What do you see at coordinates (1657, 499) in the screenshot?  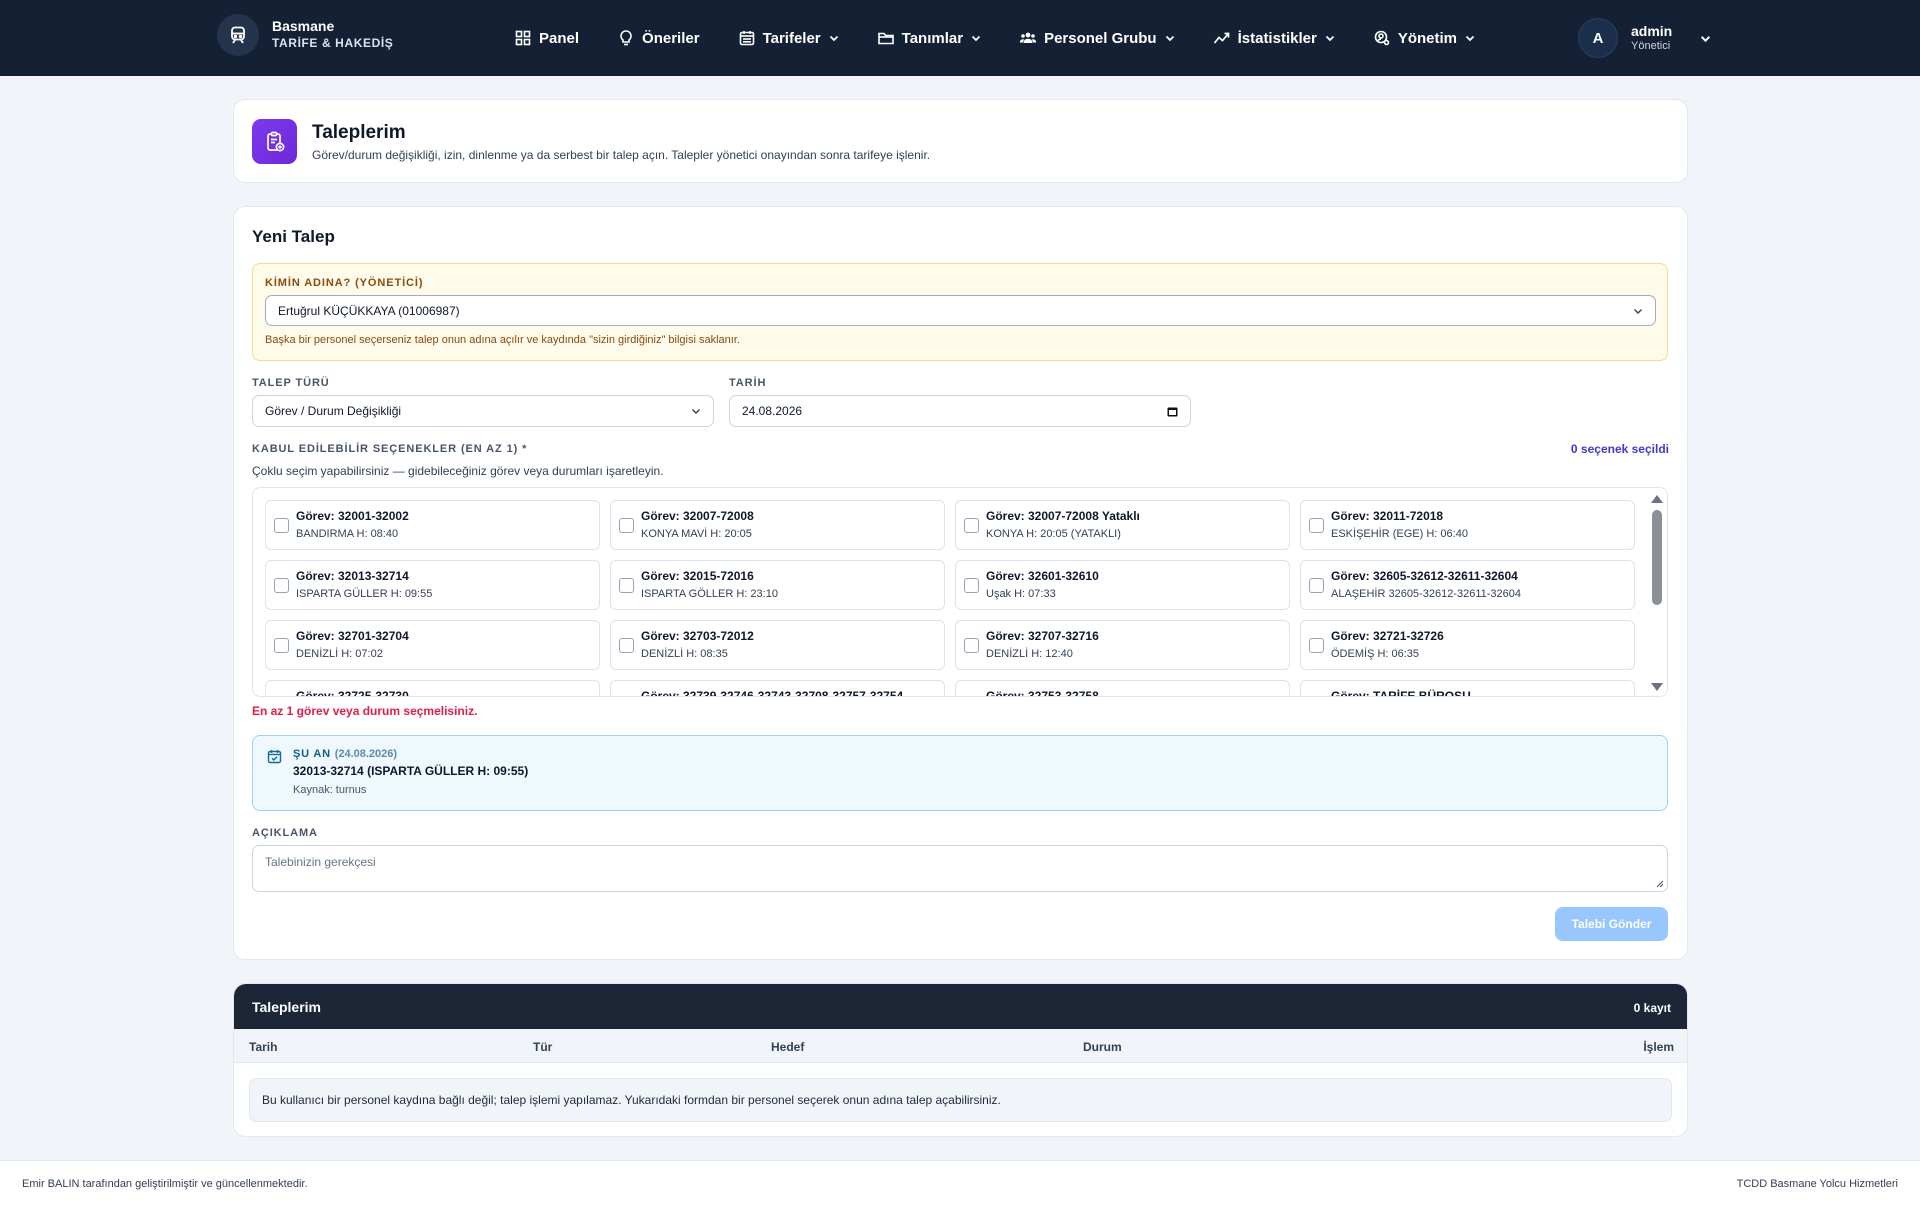 I see `scroll-up-arrow-icon` at bounding box center [1657, 499].